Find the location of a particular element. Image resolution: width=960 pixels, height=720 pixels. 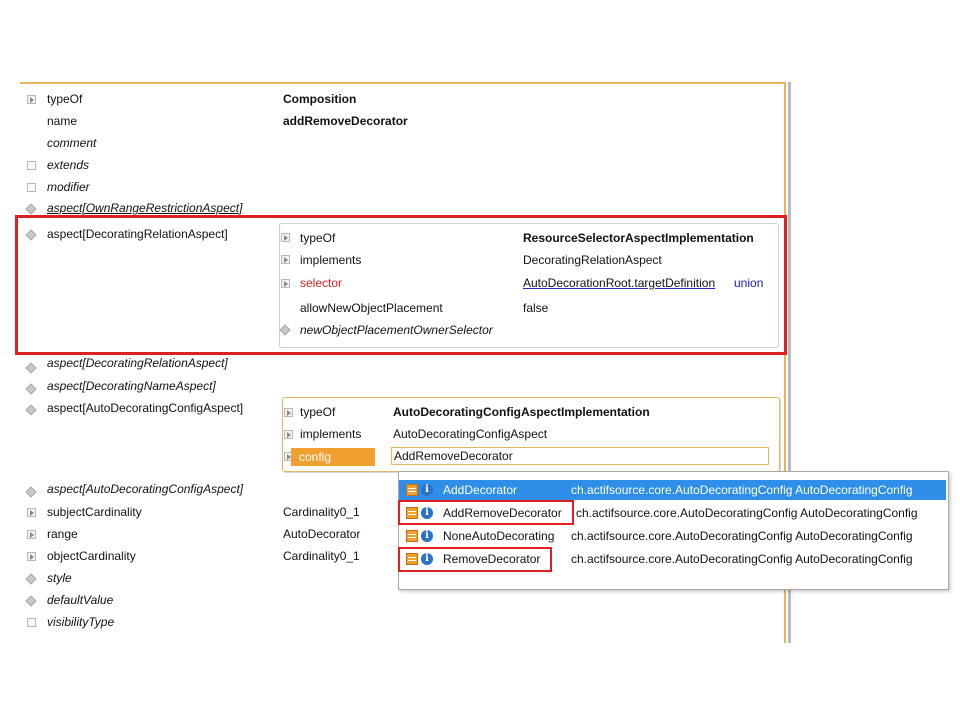

popup-item-add-decorator: AddDecorator is located at coordinates (480, 490).